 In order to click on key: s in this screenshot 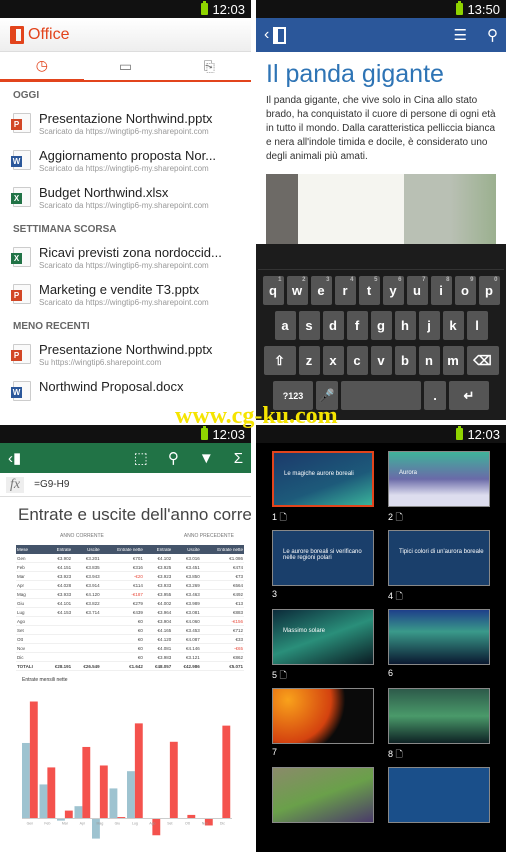, I will do `click(309, 325)`.